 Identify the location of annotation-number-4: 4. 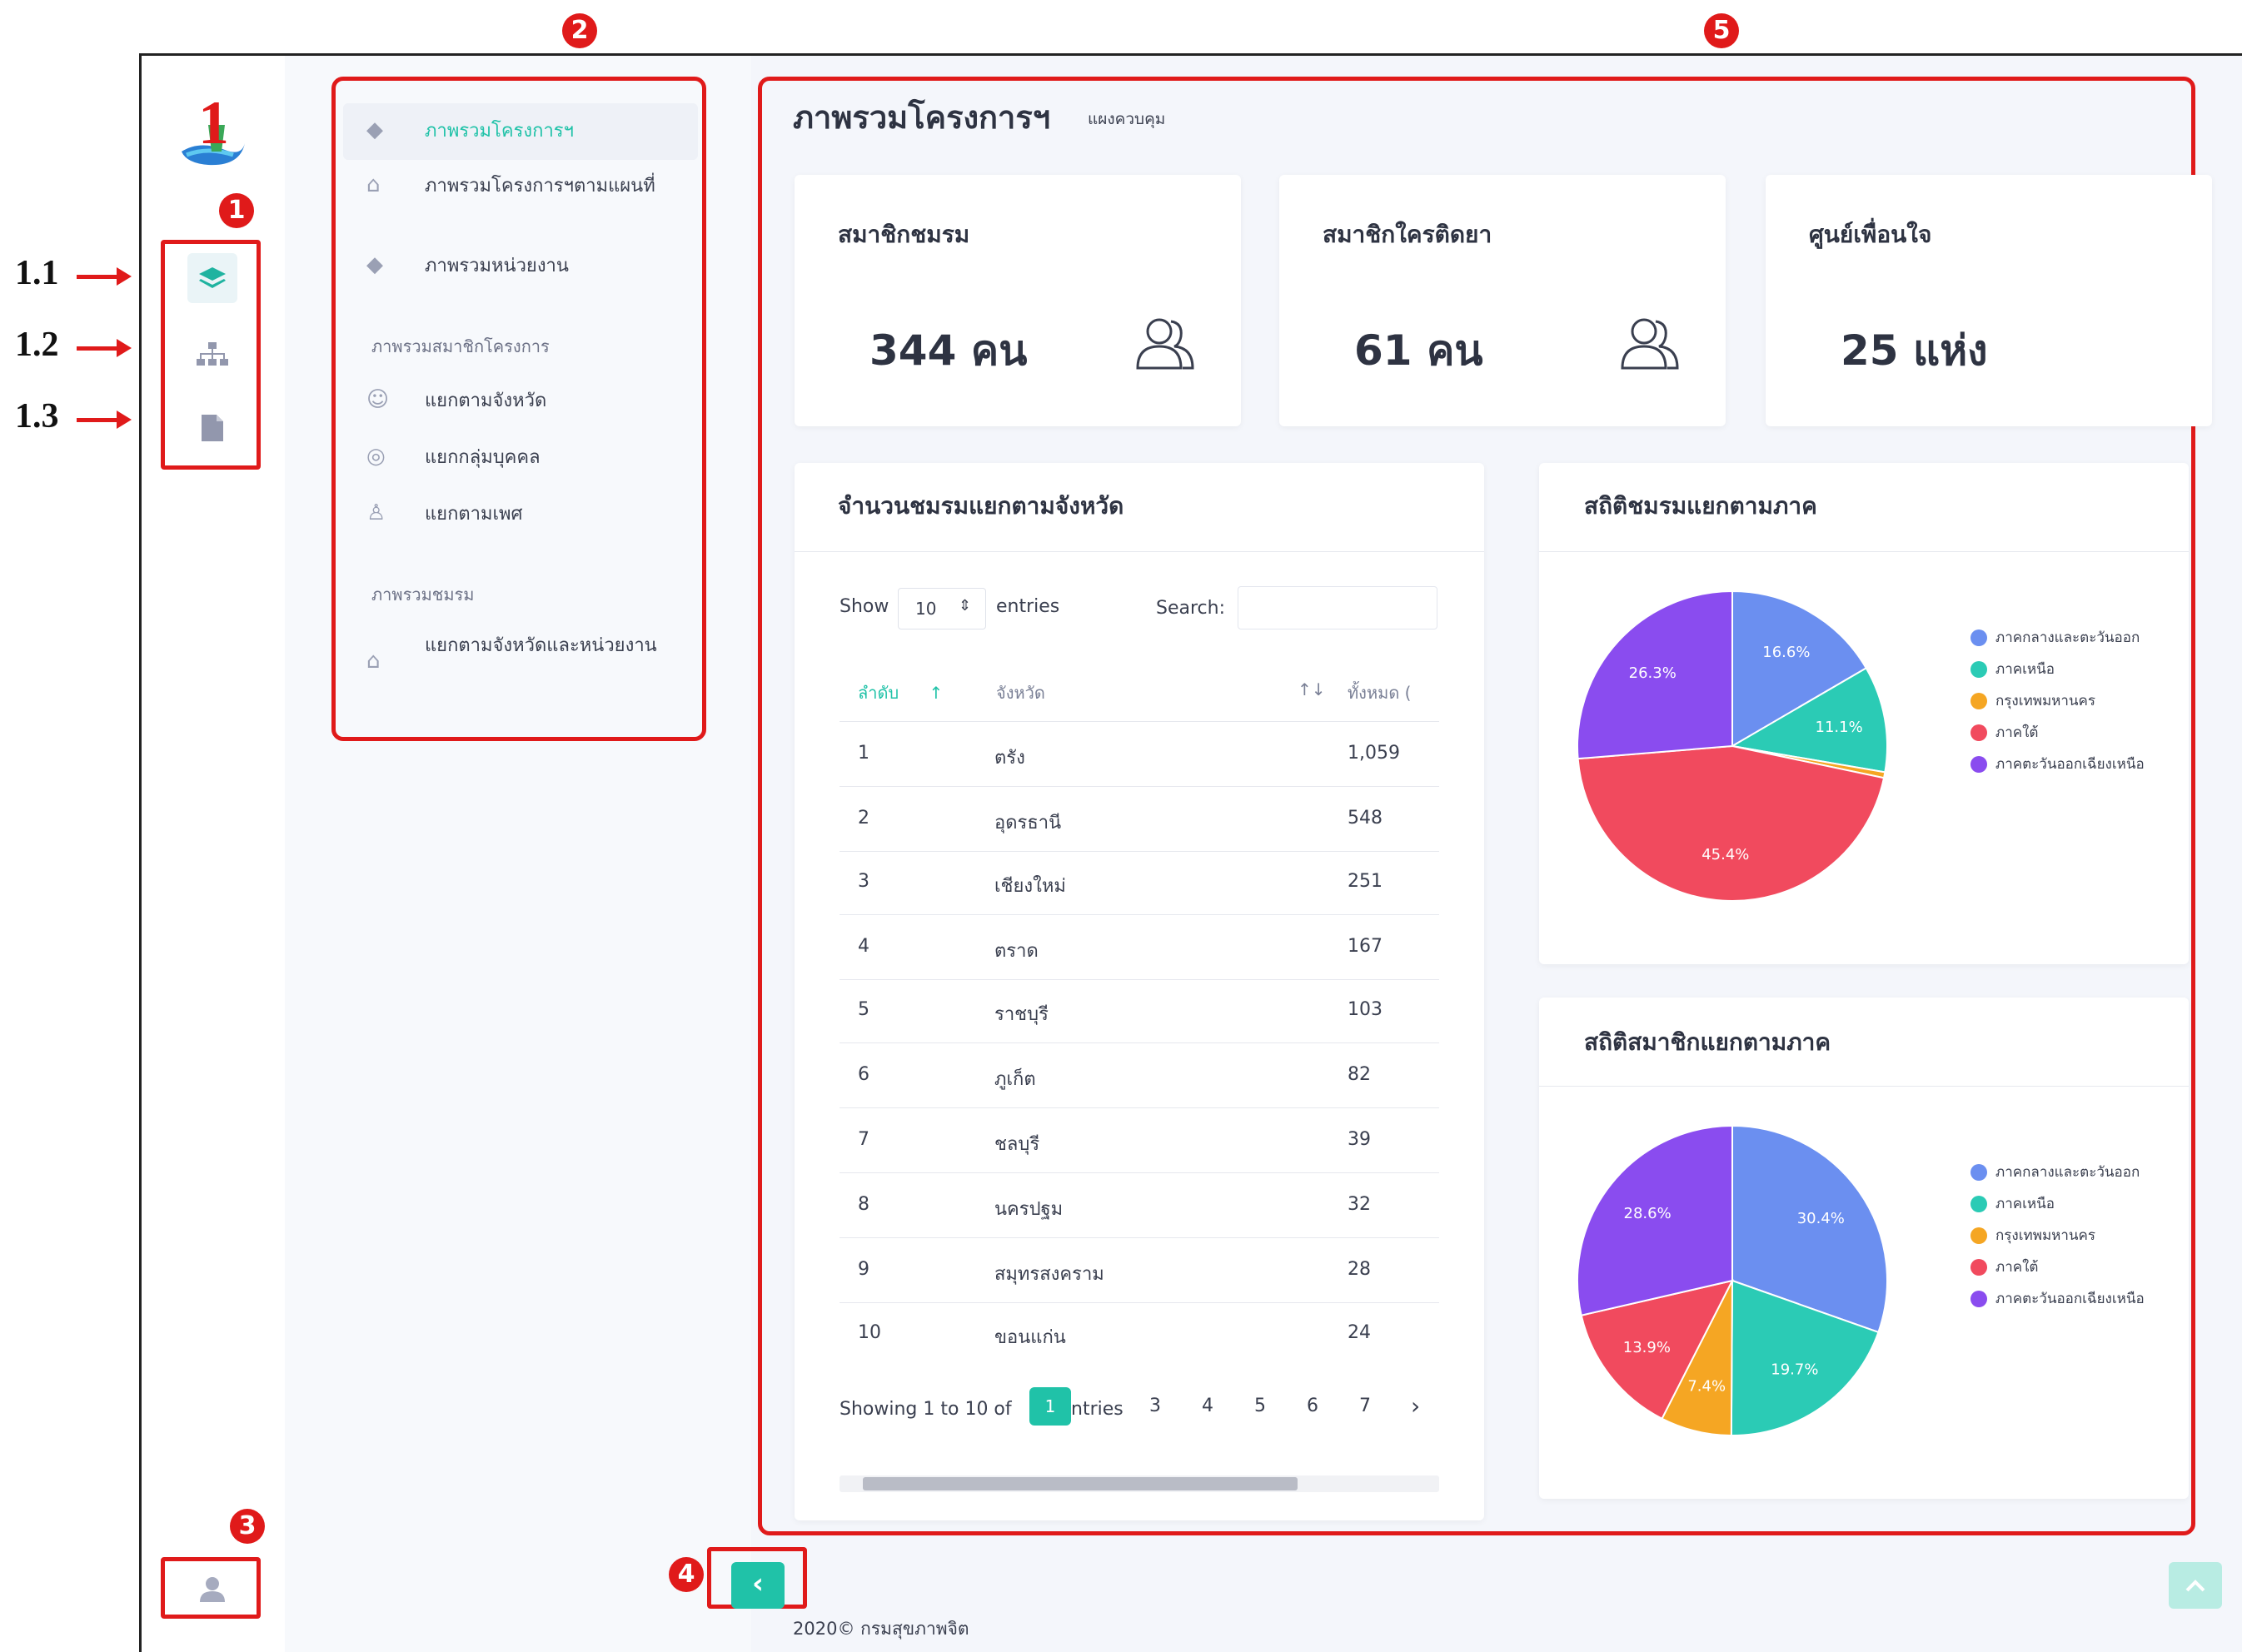
(686, 1574).